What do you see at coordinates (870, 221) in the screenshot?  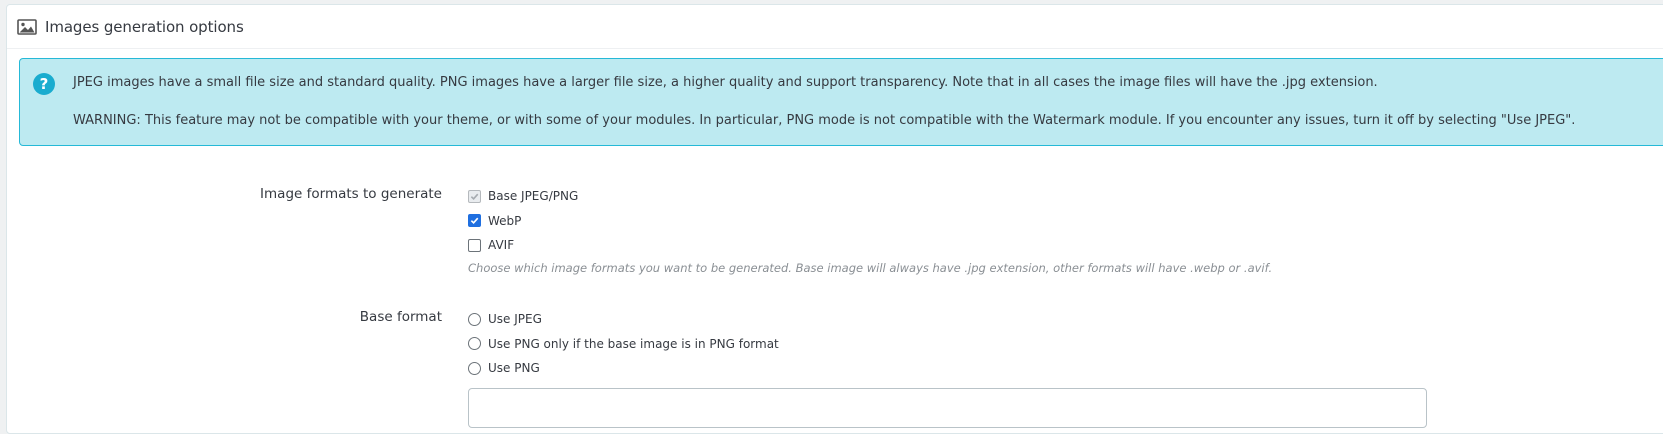 I see `format-option-webp: WebP` at bounding box center [870, 221].